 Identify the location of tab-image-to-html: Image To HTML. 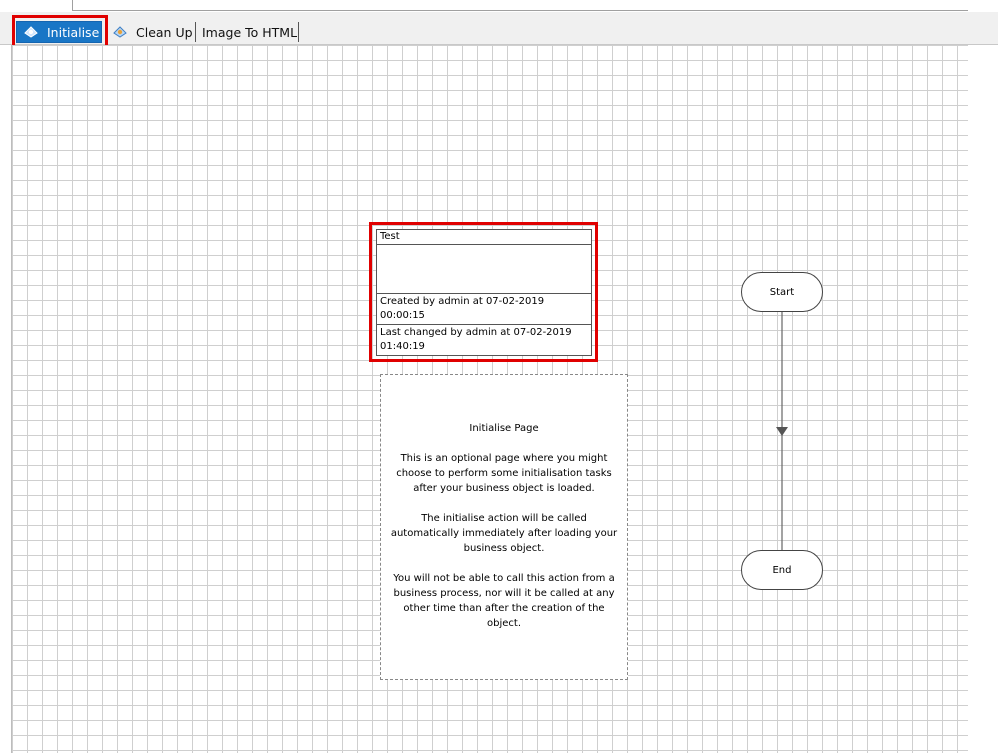
(249, 32).